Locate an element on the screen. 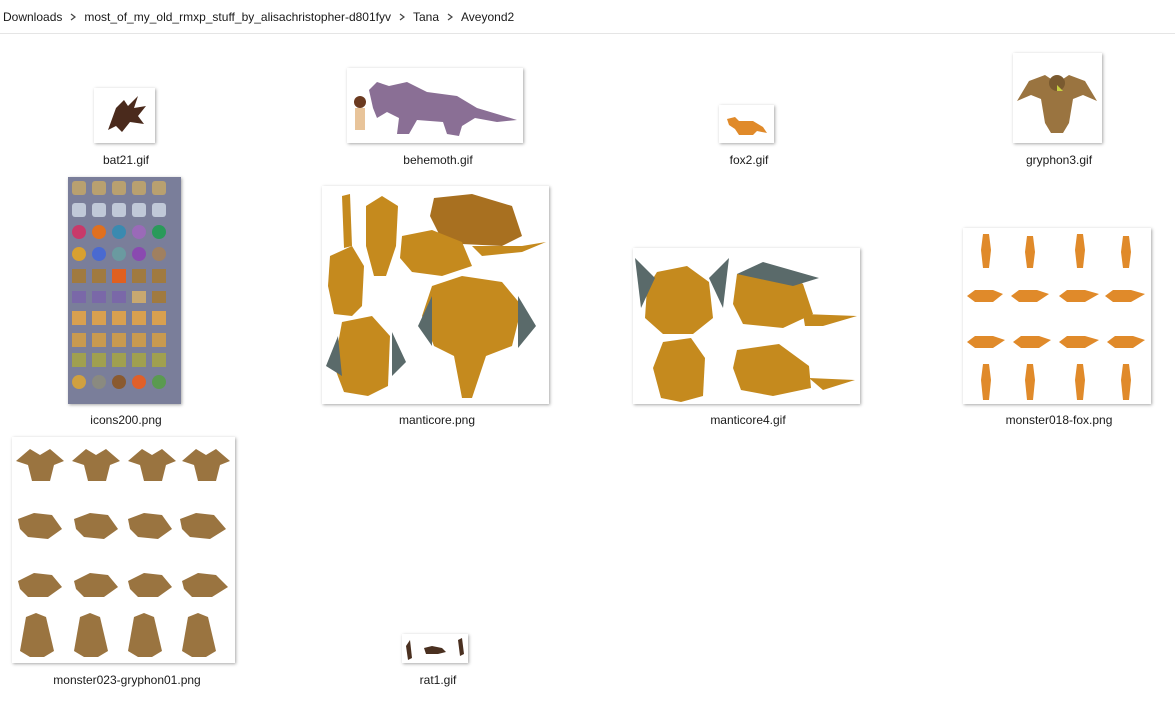 The width and height of the screenshot is (1175, 711). gryphon-thumbnail-icon is located at coordinates (1057, 98).